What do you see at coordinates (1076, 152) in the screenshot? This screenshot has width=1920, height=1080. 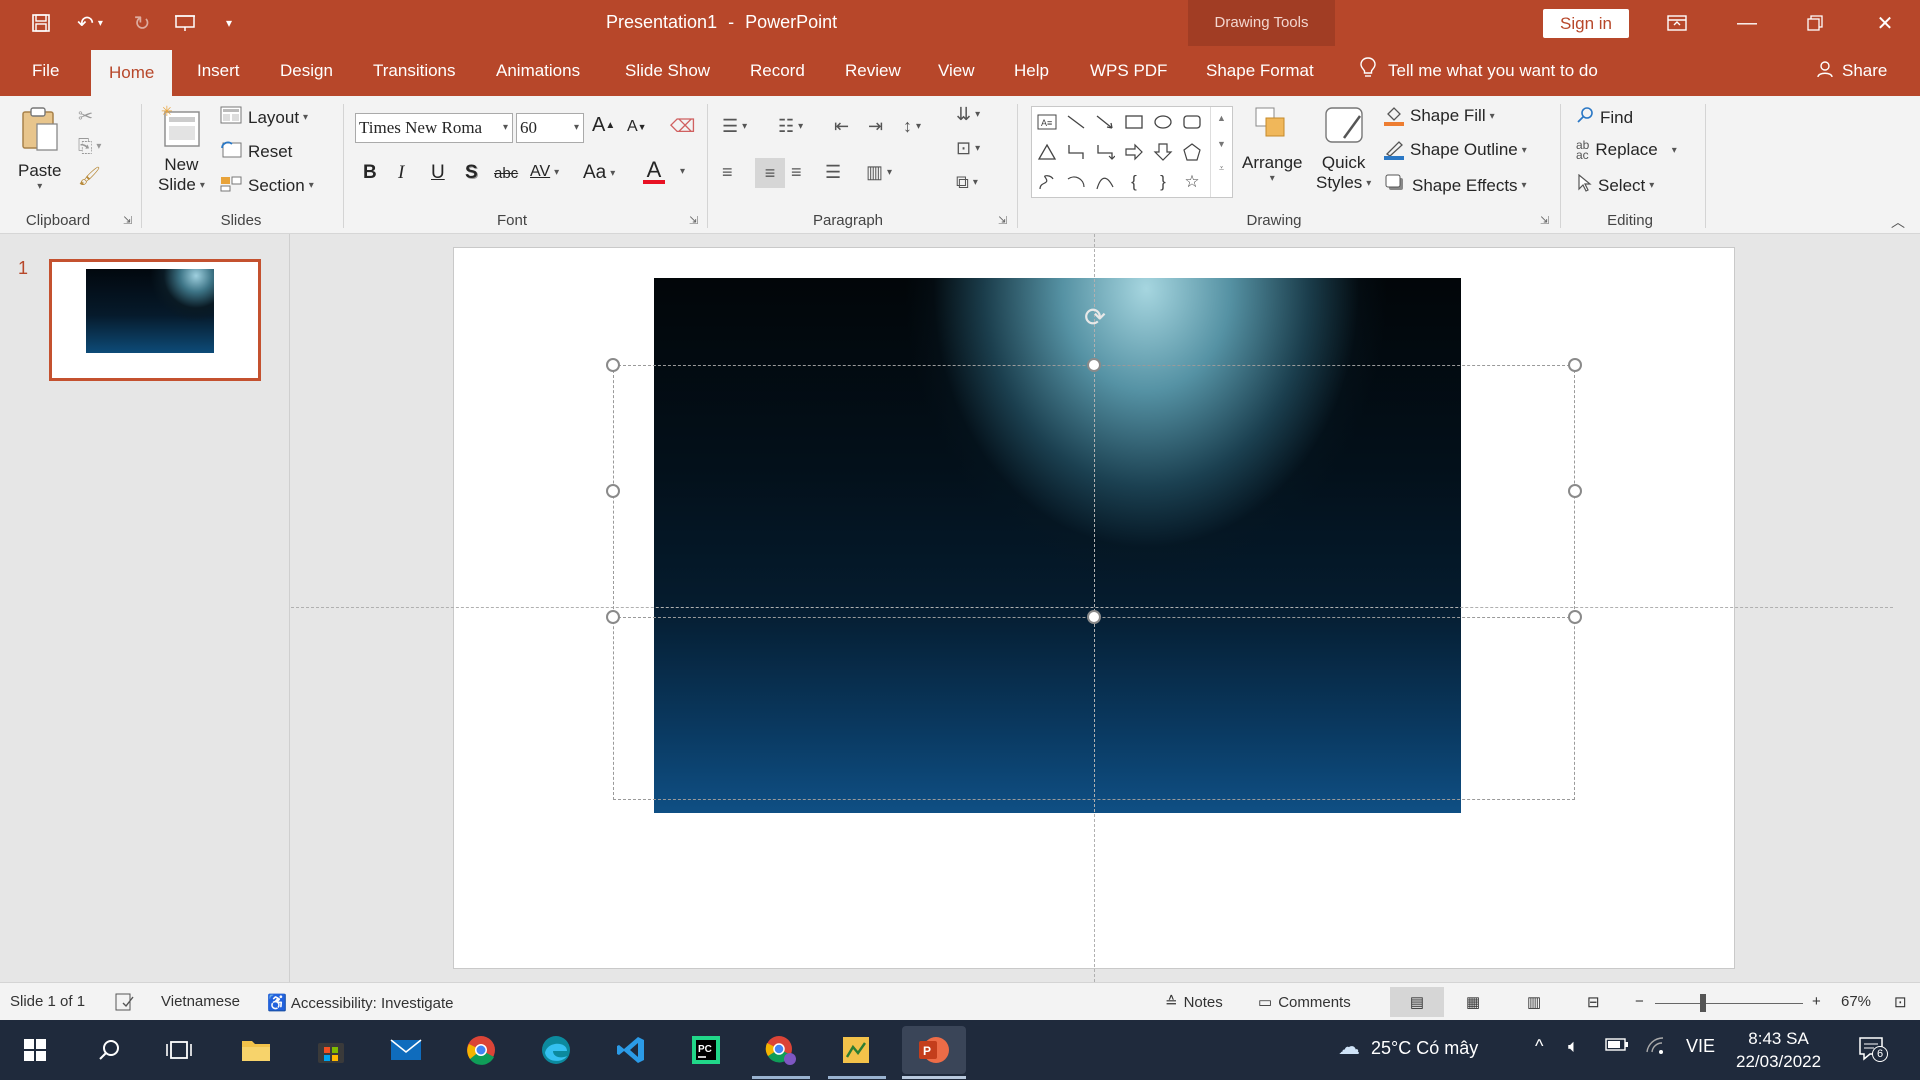 I see `elbow-connector-shape-icon` at bounding box center [1076, 152].